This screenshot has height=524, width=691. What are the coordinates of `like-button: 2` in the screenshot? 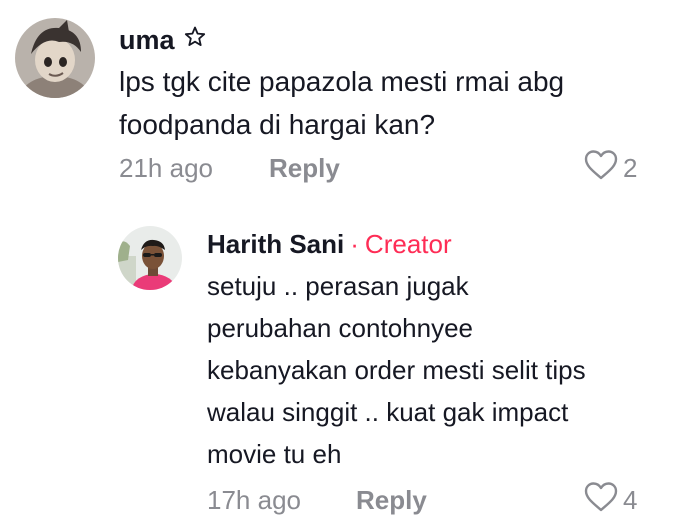 It's located at (610, 168).